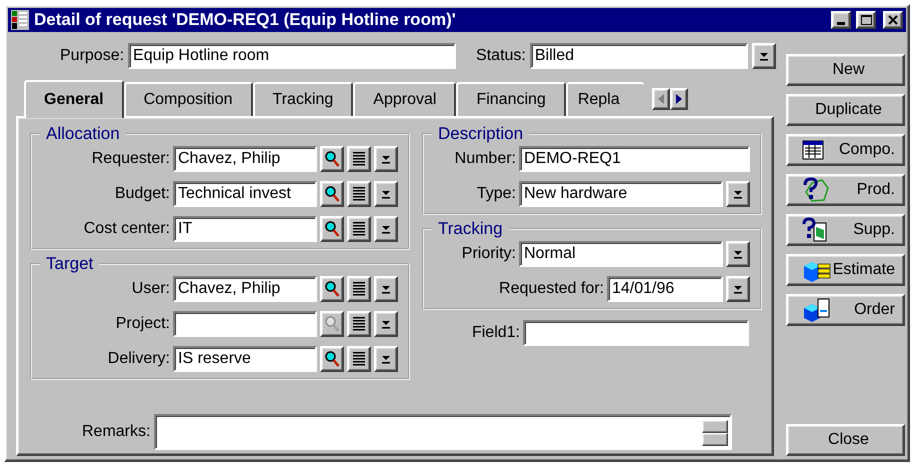 This screenshot has height=470, width=920. Describe the element at coordinates (845, 310) in the screenshot. I see `button: Order` at that location.